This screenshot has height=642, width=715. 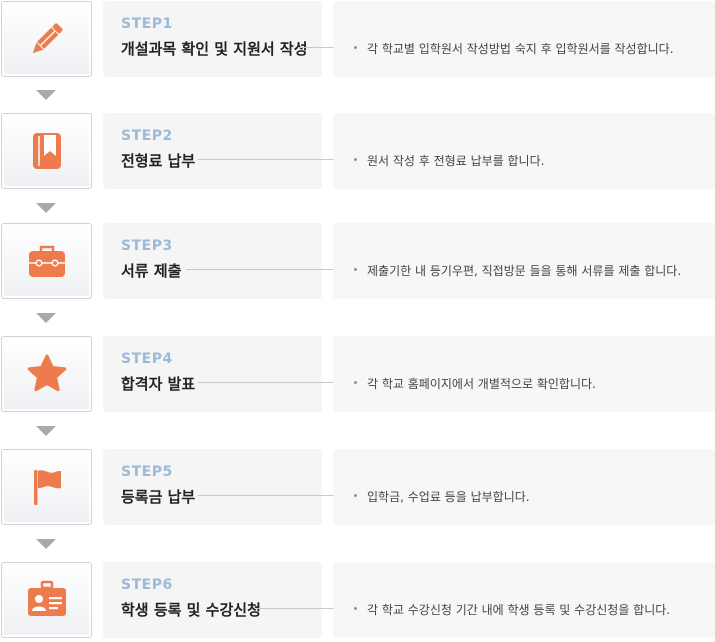 I want to click on step-5: STEP5 등록금 납부 입학금, 수업료 등을 납부합니다., so click(x=357, y=487).